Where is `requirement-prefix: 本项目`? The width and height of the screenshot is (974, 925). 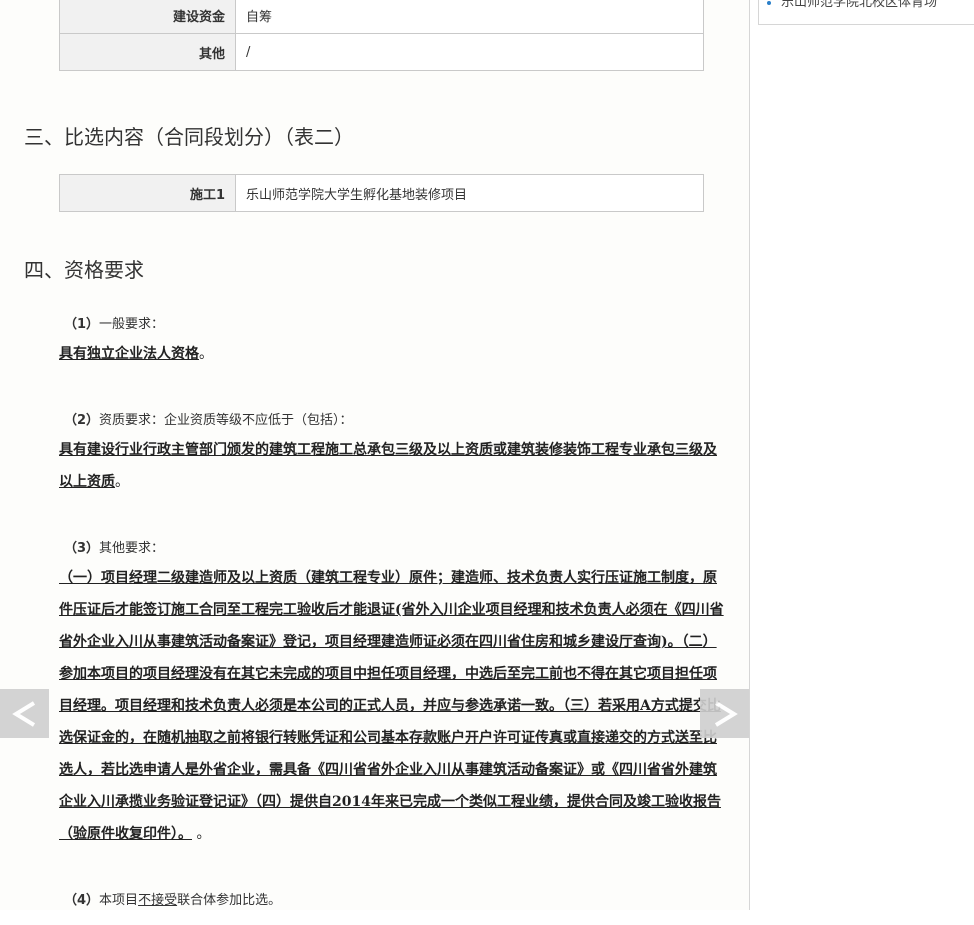 requirement-prefix: 本项目 is located at coordinates (119, 900).